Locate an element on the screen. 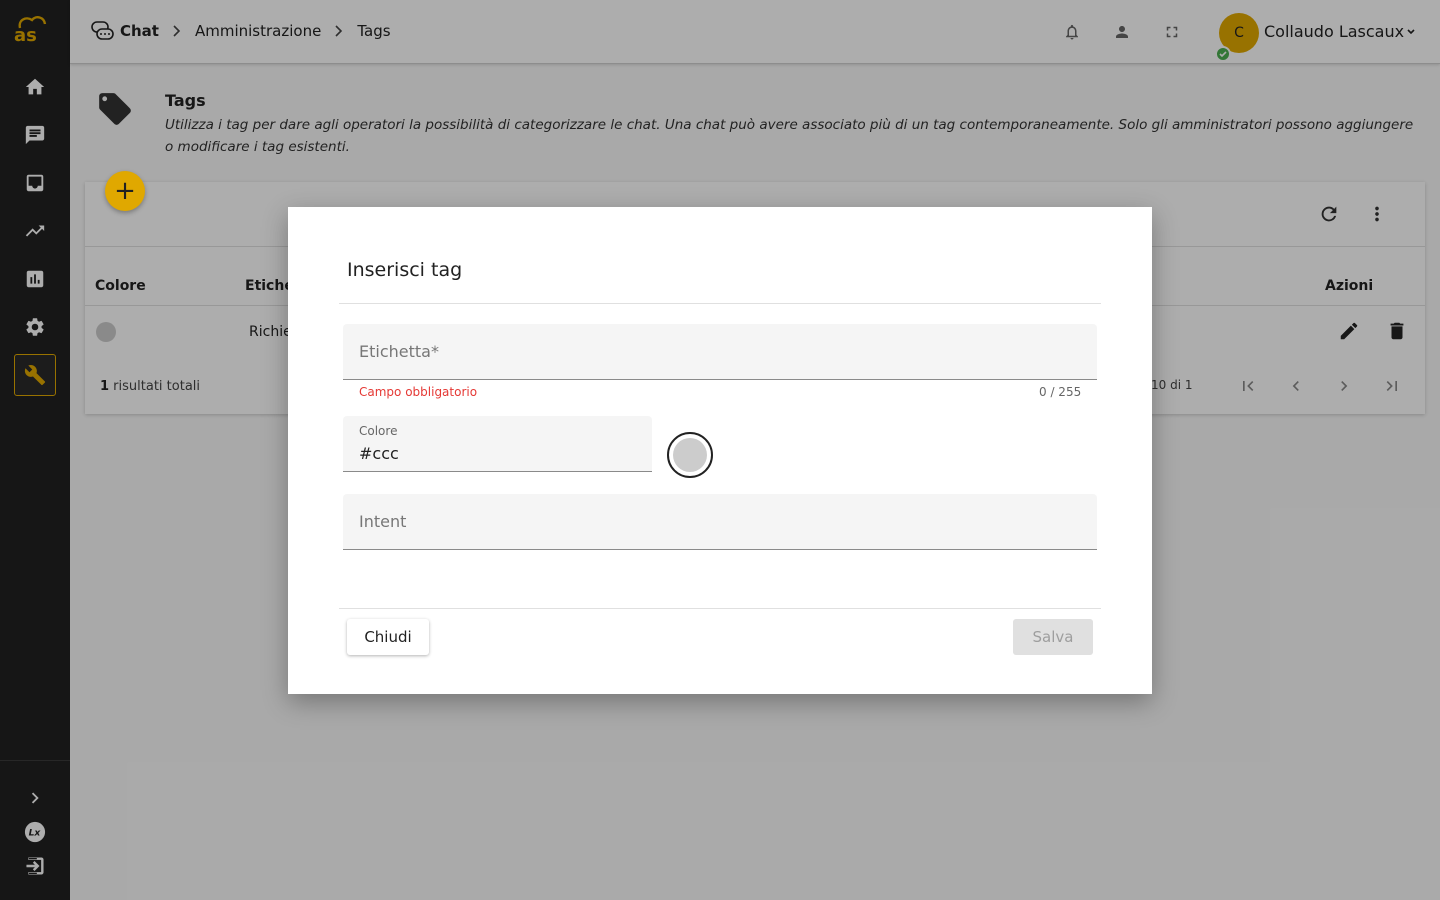 The width and height of the screenshot is (1440, 900). color-preview is located at coordinates (690, 455).